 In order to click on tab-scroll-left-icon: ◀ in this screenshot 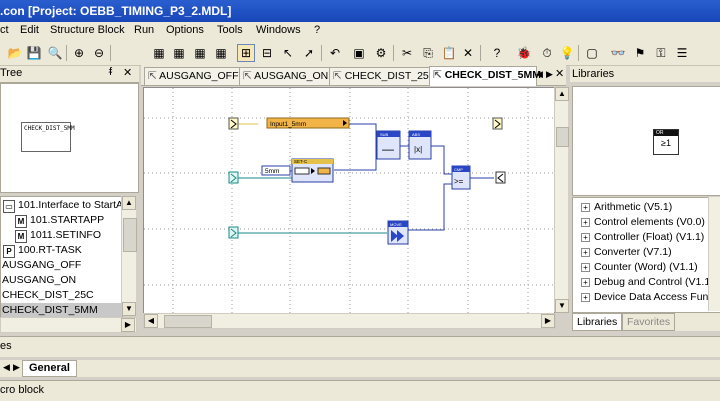, I will do `click(539, 74)`.